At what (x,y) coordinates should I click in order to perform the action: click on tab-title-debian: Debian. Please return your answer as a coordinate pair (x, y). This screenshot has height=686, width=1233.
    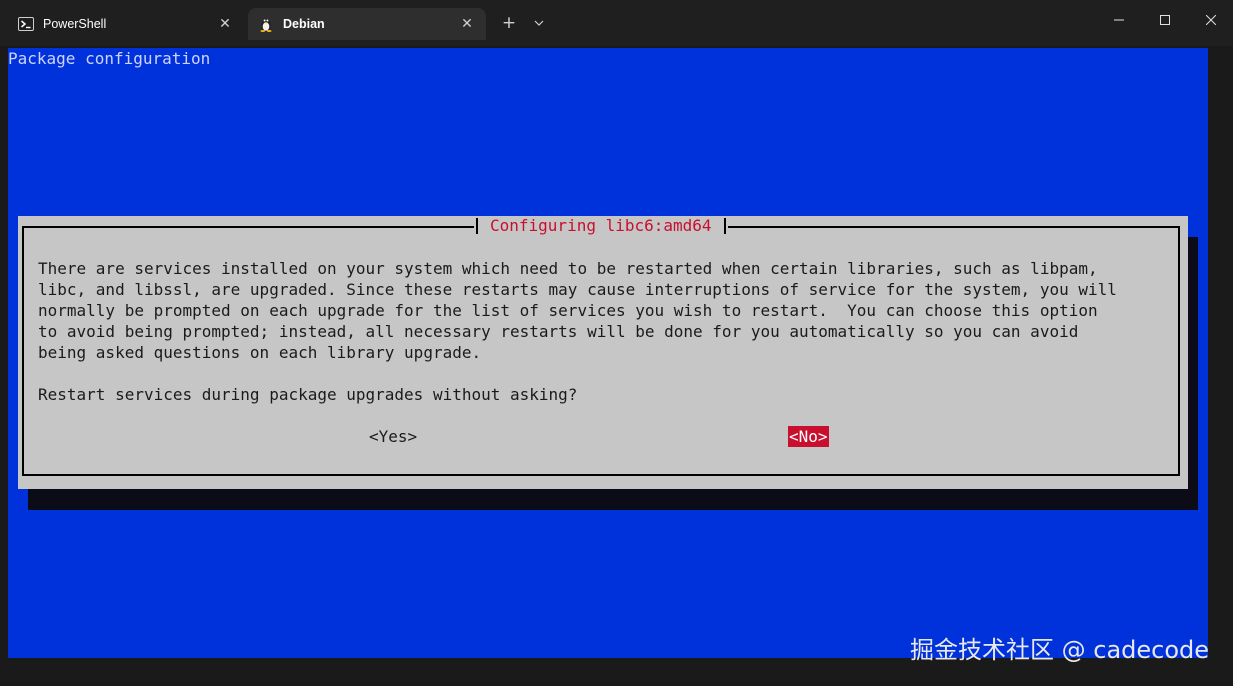
    Looking at the image, I should click on (304, 24).